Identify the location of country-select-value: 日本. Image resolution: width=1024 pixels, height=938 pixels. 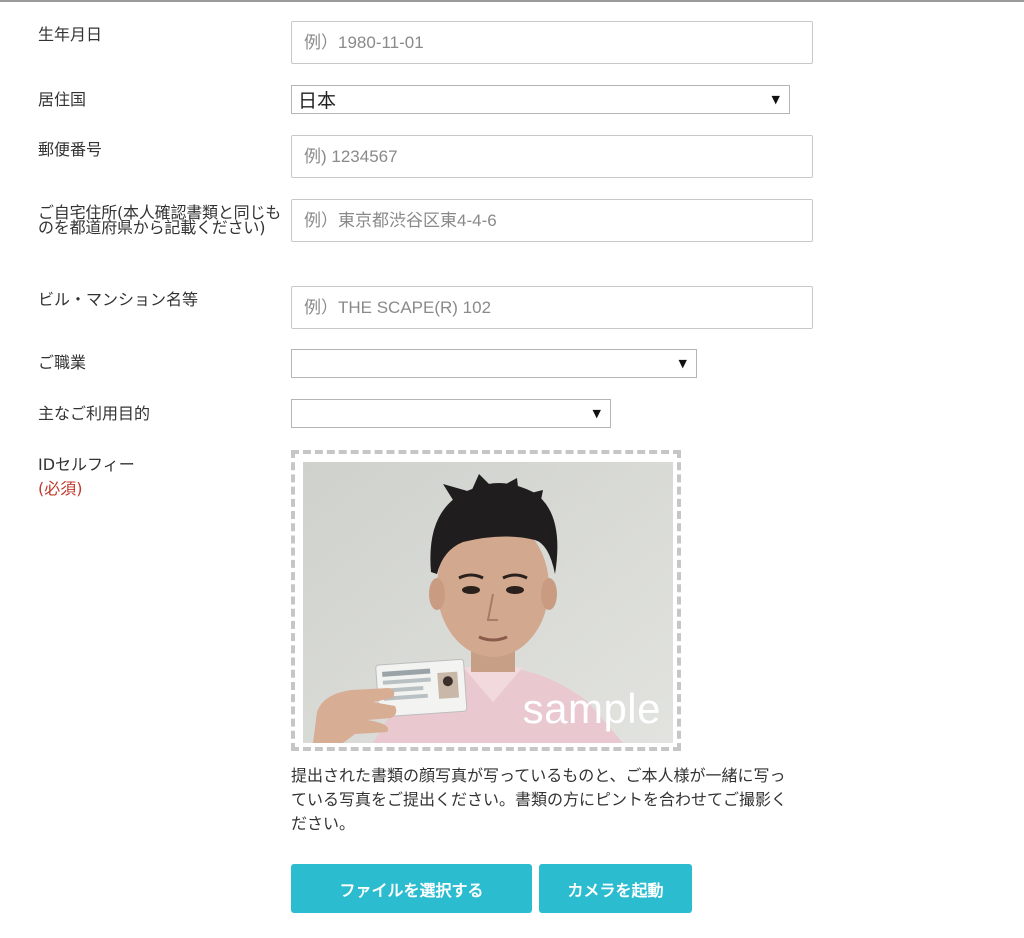
(317, 101).